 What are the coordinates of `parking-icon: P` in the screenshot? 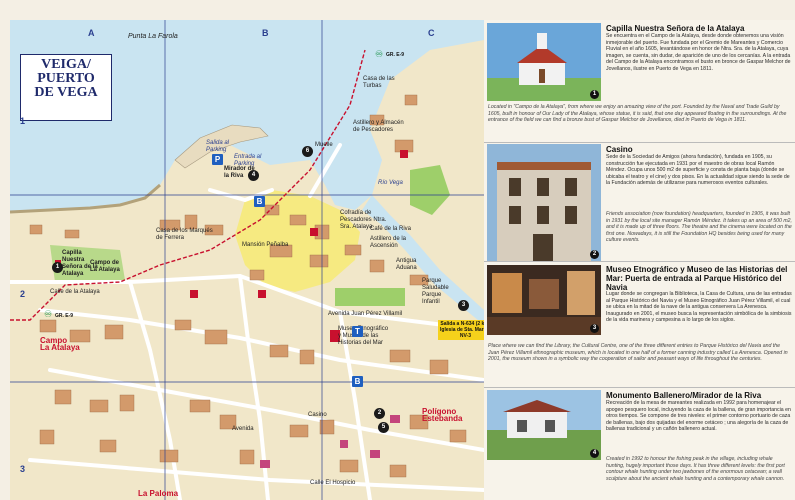 It's located at (217, 159).